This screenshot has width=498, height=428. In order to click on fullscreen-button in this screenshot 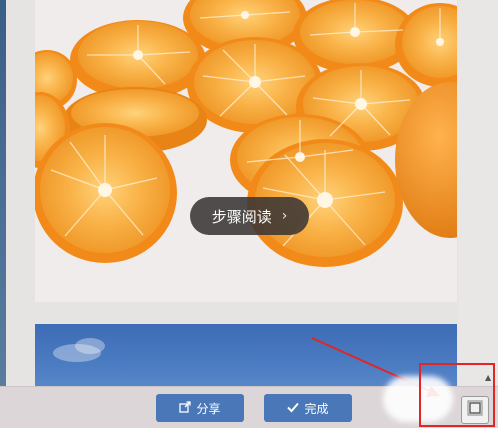, I will do `click(475, 410)`.